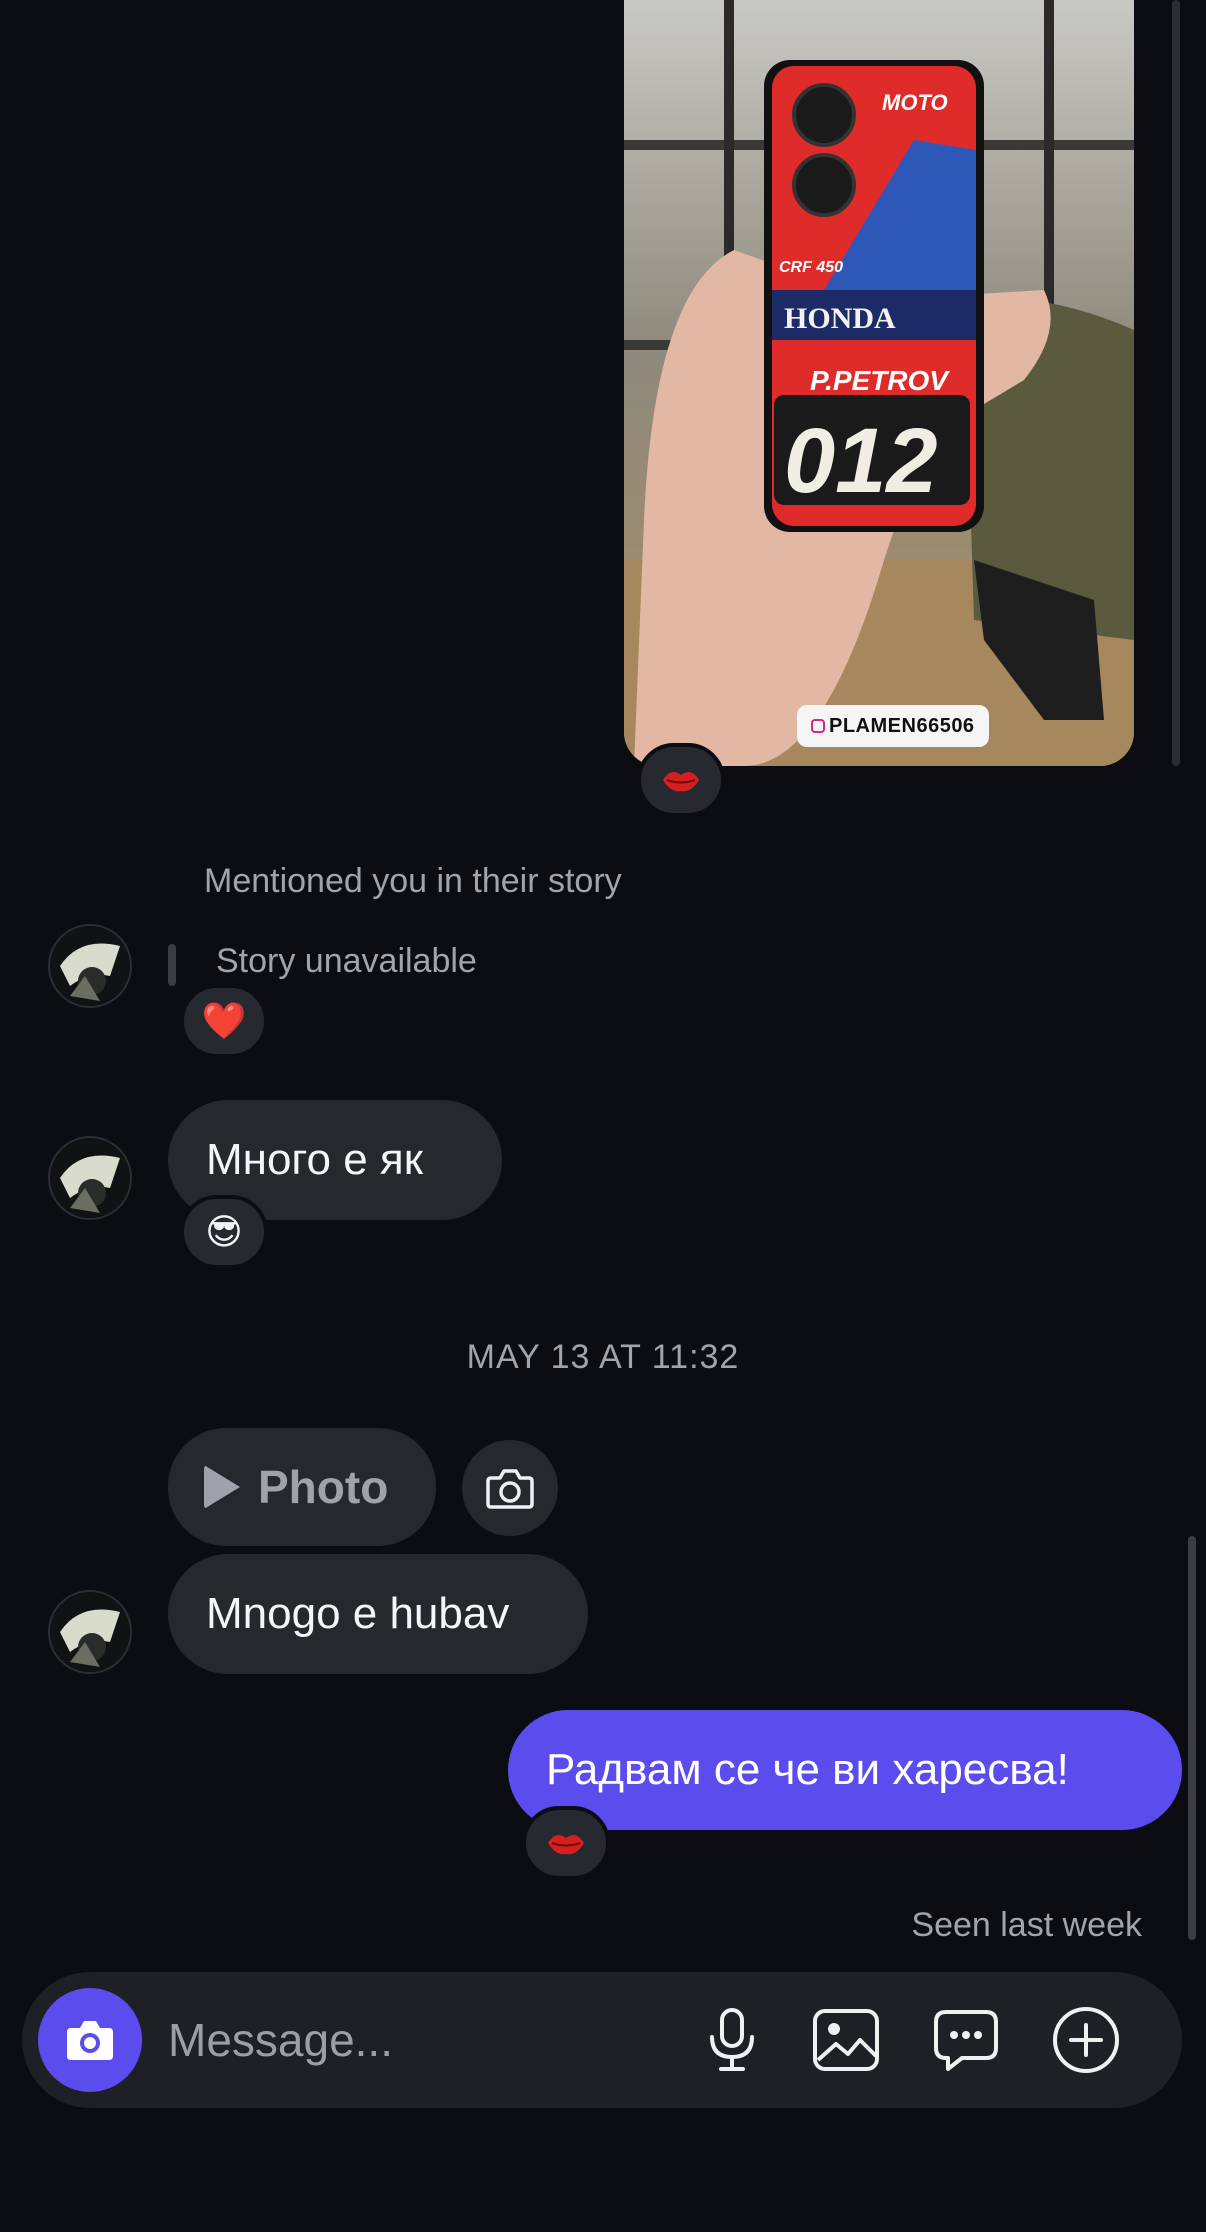 This screenshot has height=2232, width=1206. Describe the element at coordinates (603, 1357) in the screenshot. I see `date-separator: MAY 13 AT 11:32` at that location.